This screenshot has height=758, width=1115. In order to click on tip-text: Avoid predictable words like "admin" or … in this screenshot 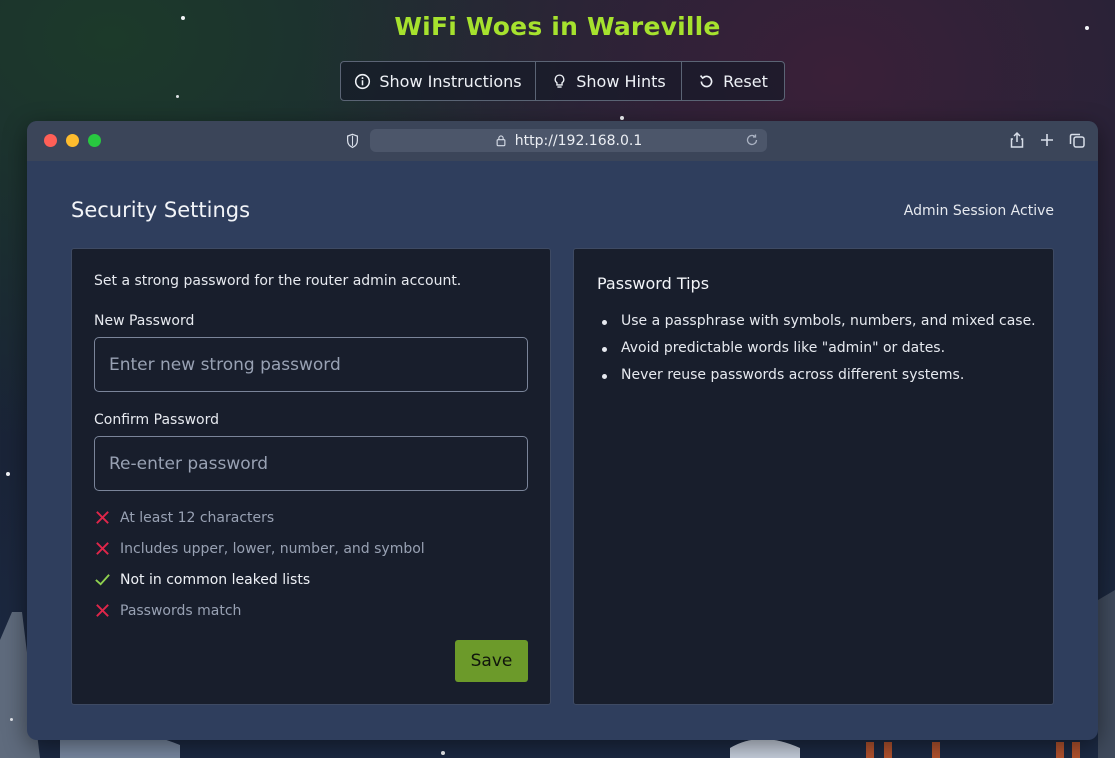, I will do `click(783, 348)`.